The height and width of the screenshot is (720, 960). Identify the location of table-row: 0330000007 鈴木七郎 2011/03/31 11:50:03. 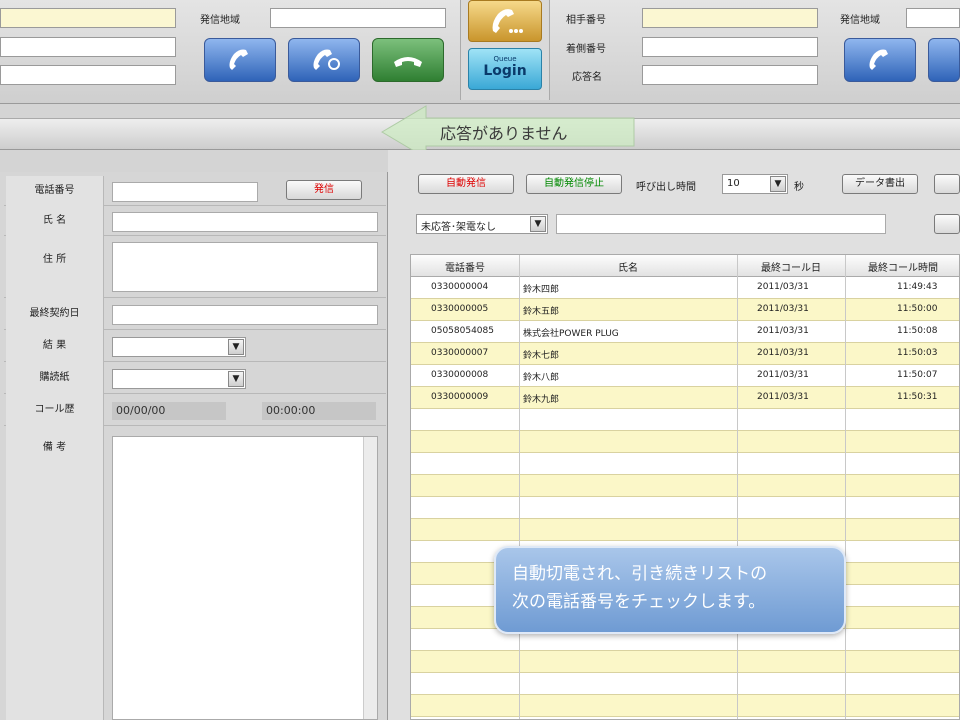
(685, 354).